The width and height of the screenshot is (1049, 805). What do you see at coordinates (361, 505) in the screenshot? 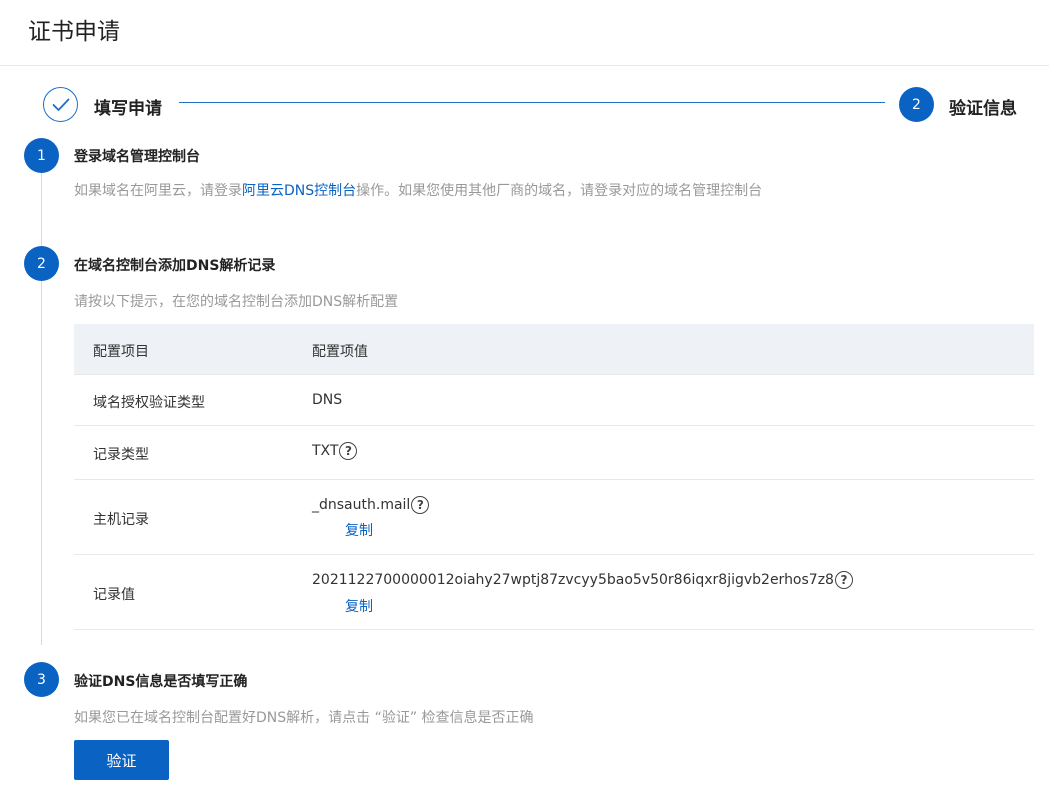
I see `host-record-value: _dnsauth.mail` at bounding box center [361, 505].